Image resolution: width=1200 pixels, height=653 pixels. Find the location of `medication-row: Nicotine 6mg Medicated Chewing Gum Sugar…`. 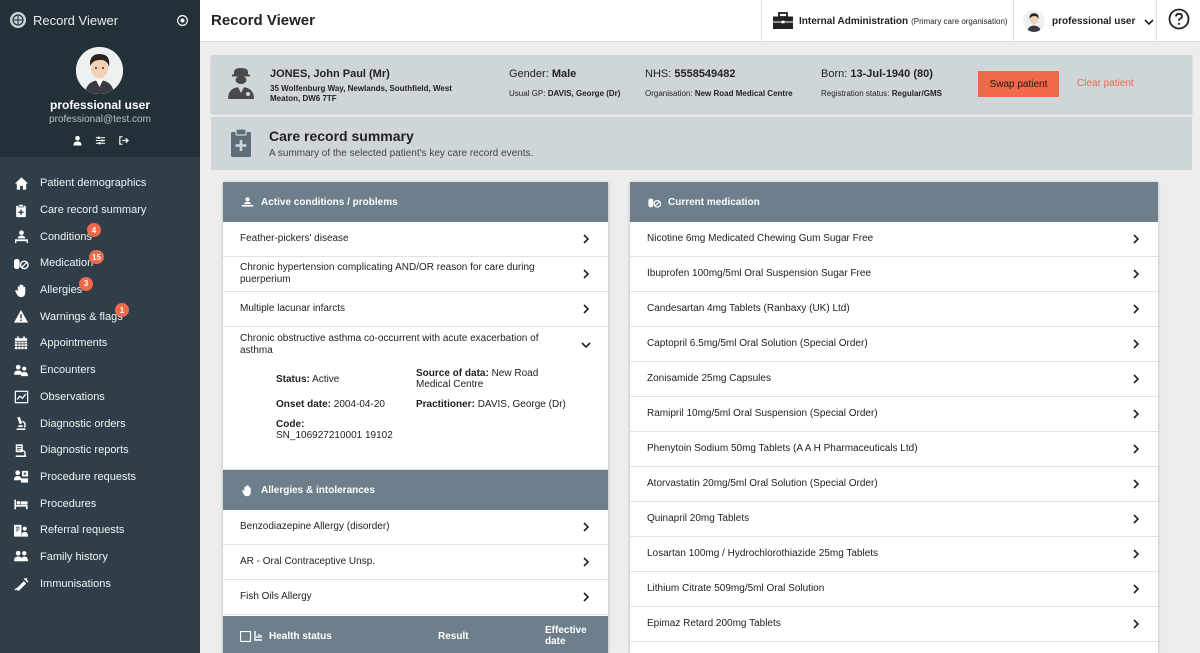

medication-row: Nicotine 6mg Medicated Chewing Gum Sugar… is located at coordinates (894, 239).